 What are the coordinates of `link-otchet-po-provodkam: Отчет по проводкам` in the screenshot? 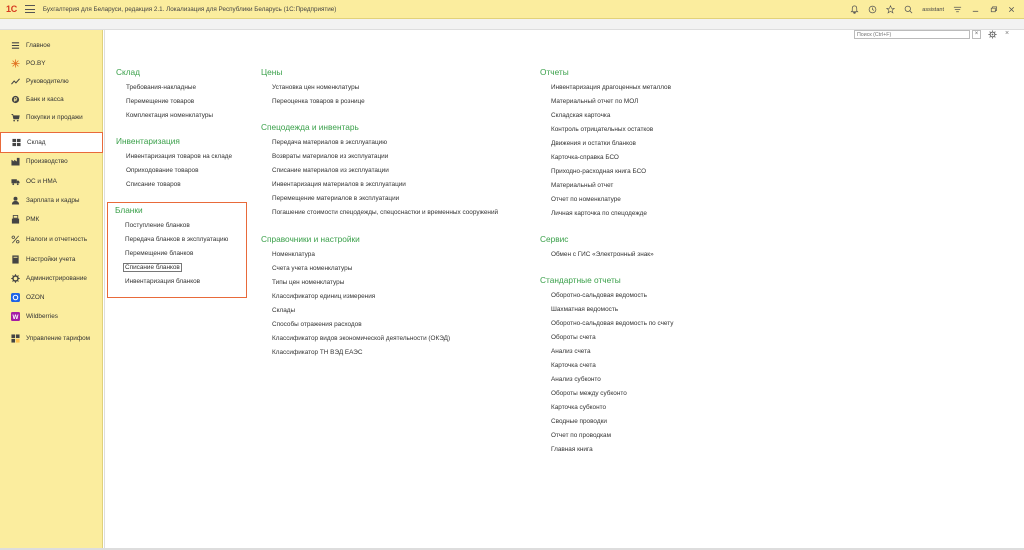 It's located at (581, 435).